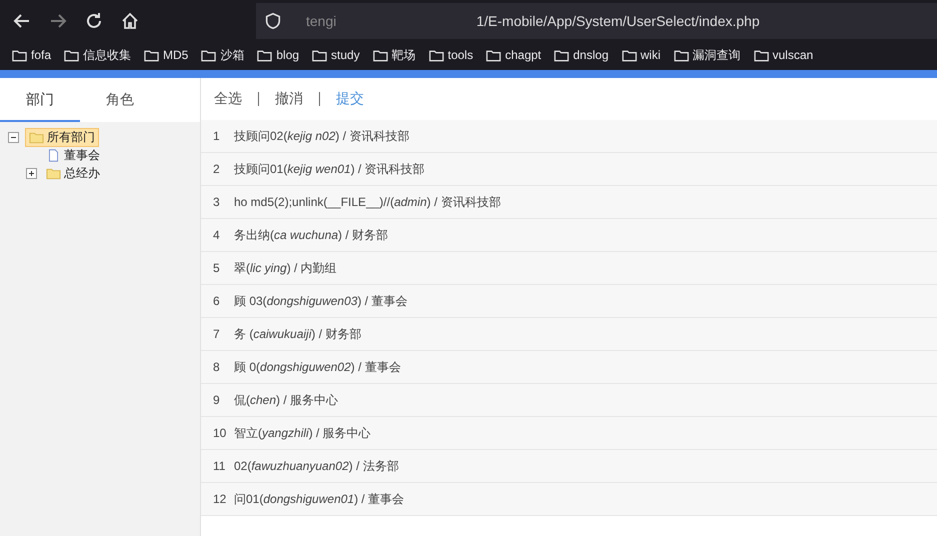 The height and width of the screenshot is (536, 937). Describe the element at coordinates (581, 55) in the screenshot. I see `bookmark: dnslog` at that location.